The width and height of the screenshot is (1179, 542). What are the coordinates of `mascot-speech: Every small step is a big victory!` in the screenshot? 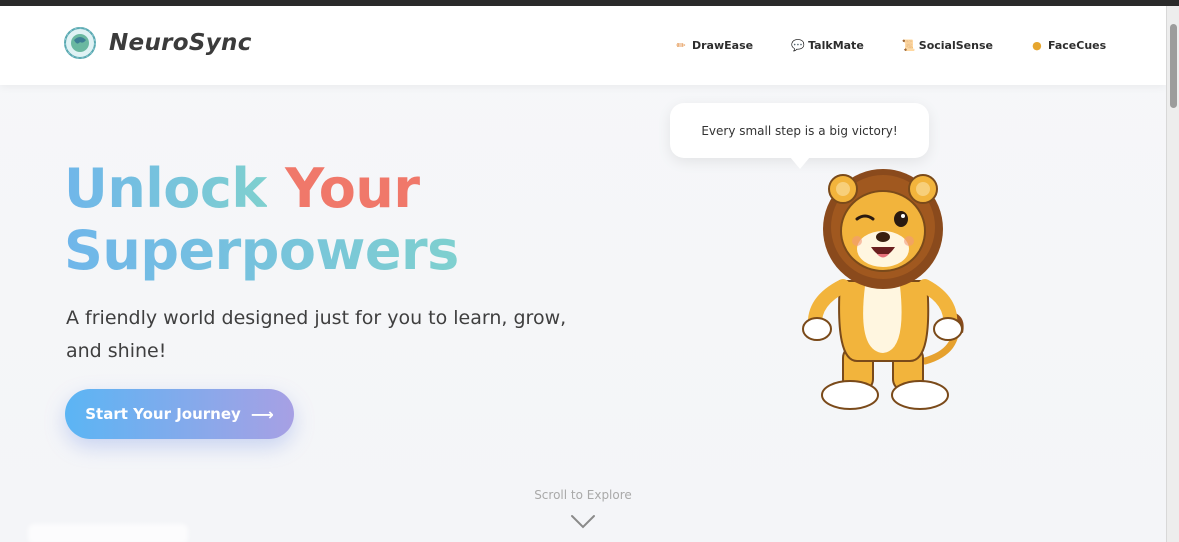 It's located at (799, 130).